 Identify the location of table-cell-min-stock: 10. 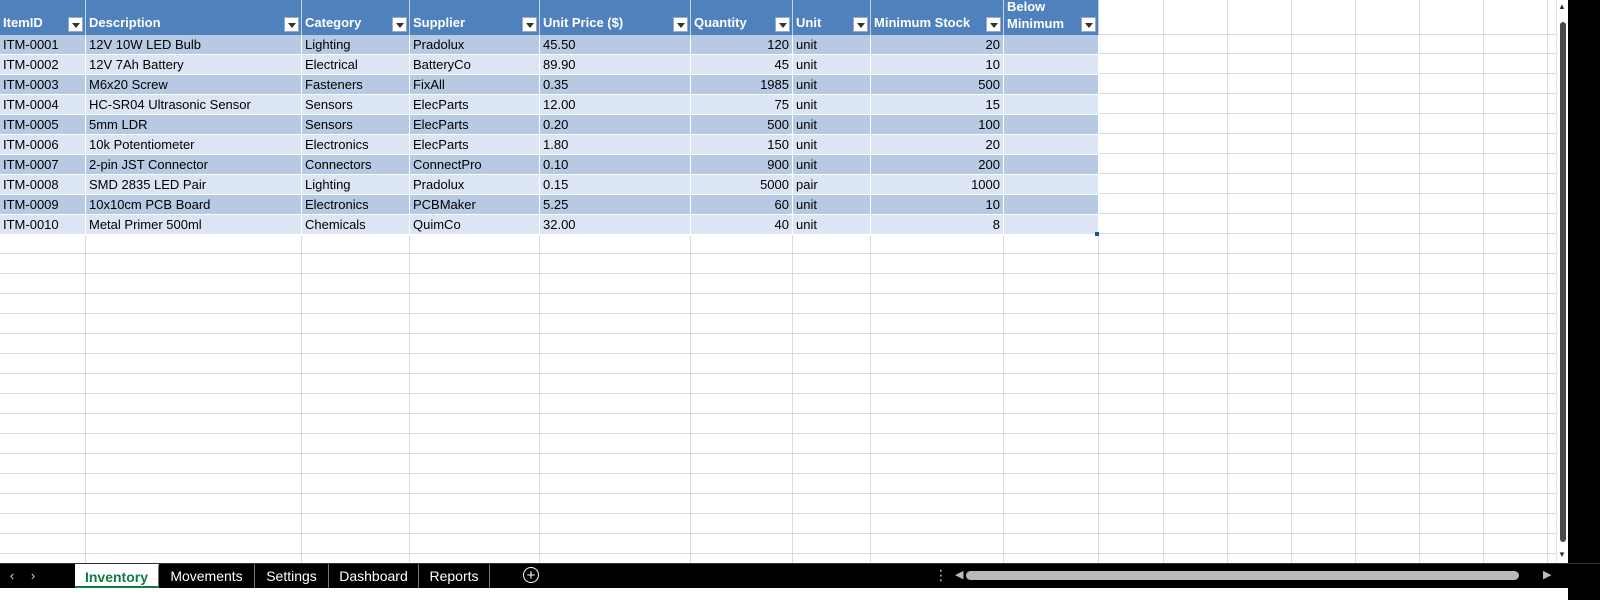
(937, 205).